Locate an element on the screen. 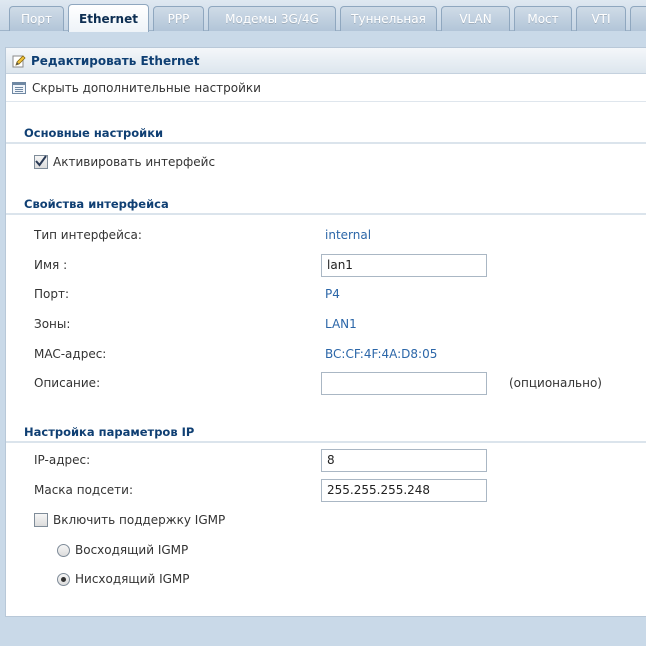  activate-interface-label: Активировать интерфейс is located at coordinates (134, 162).